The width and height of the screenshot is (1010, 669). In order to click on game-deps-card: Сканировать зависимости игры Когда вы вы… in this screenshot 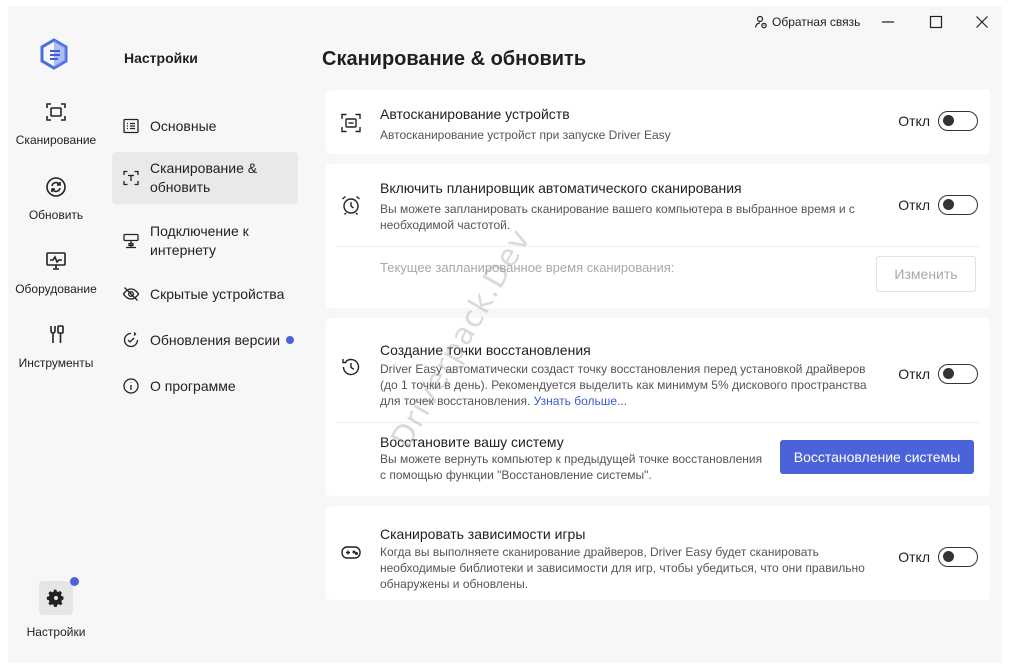, I will do `click(658, 553)`.